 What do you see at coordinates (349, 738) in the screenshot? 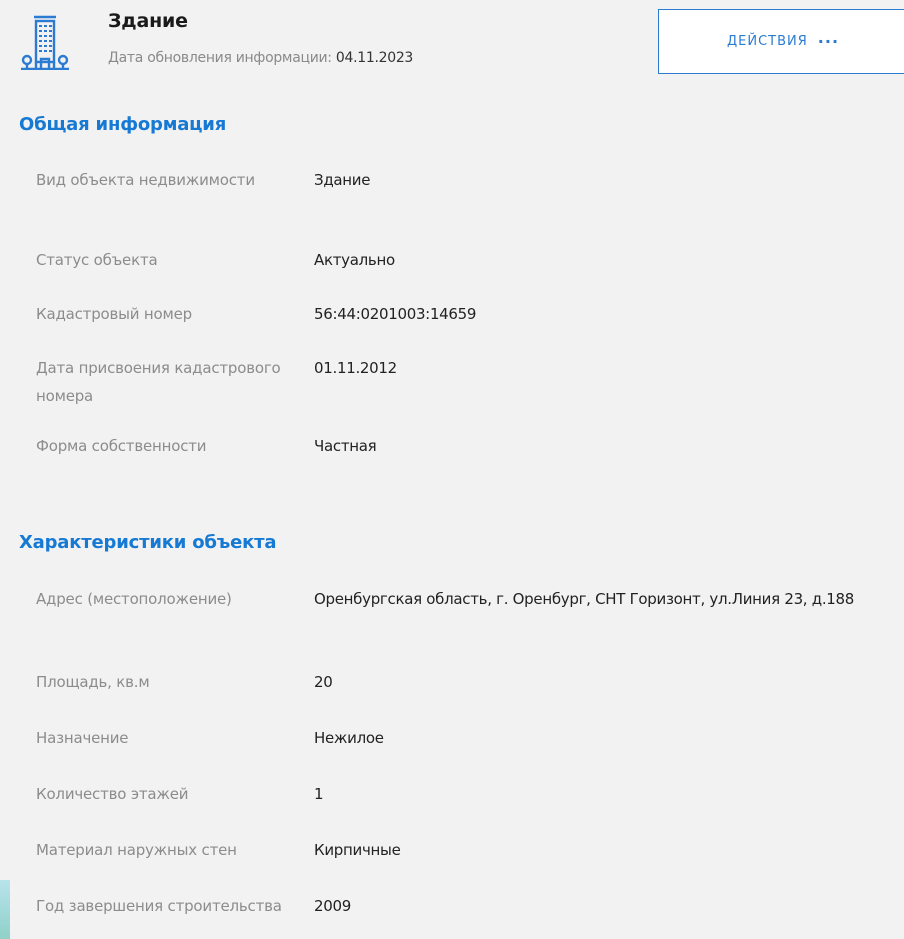
I see `info-row-value: Нежилое` at bounding box center [349, 738].